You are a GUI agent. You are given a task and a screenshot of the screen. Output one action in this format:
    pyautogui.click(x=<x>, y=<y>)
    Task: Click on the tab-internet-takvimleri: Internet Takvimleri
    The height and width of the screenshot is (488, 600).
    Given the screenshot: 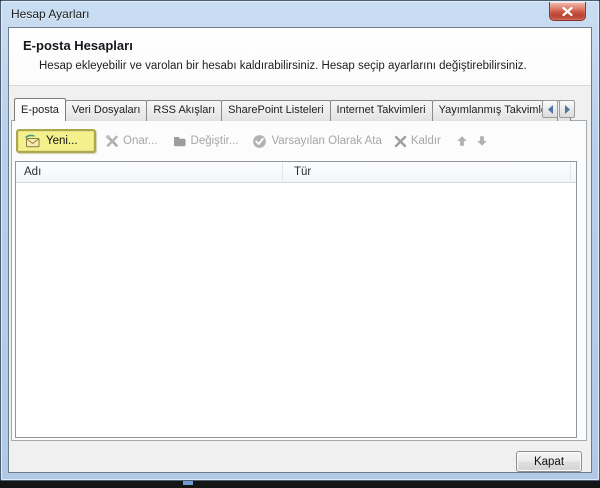 What is the action you would take?
    pyautogui.click(x=381, y=110)
    